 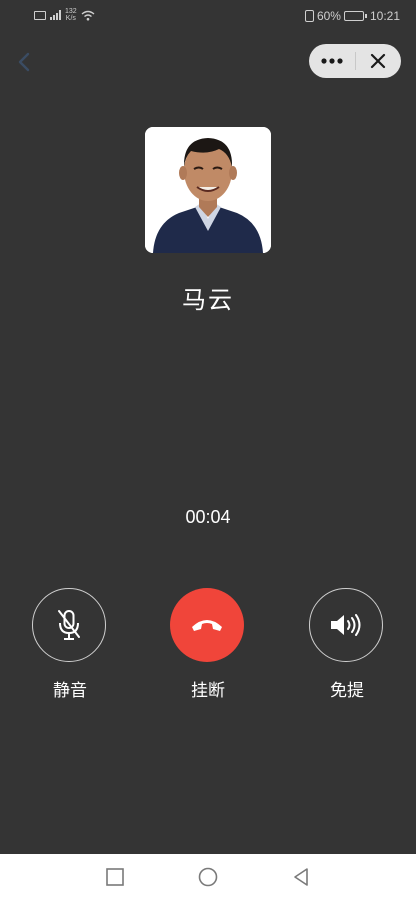 I want to click on status-bar: 132 K/s 60% 10:21, so click(x=208, y=16).